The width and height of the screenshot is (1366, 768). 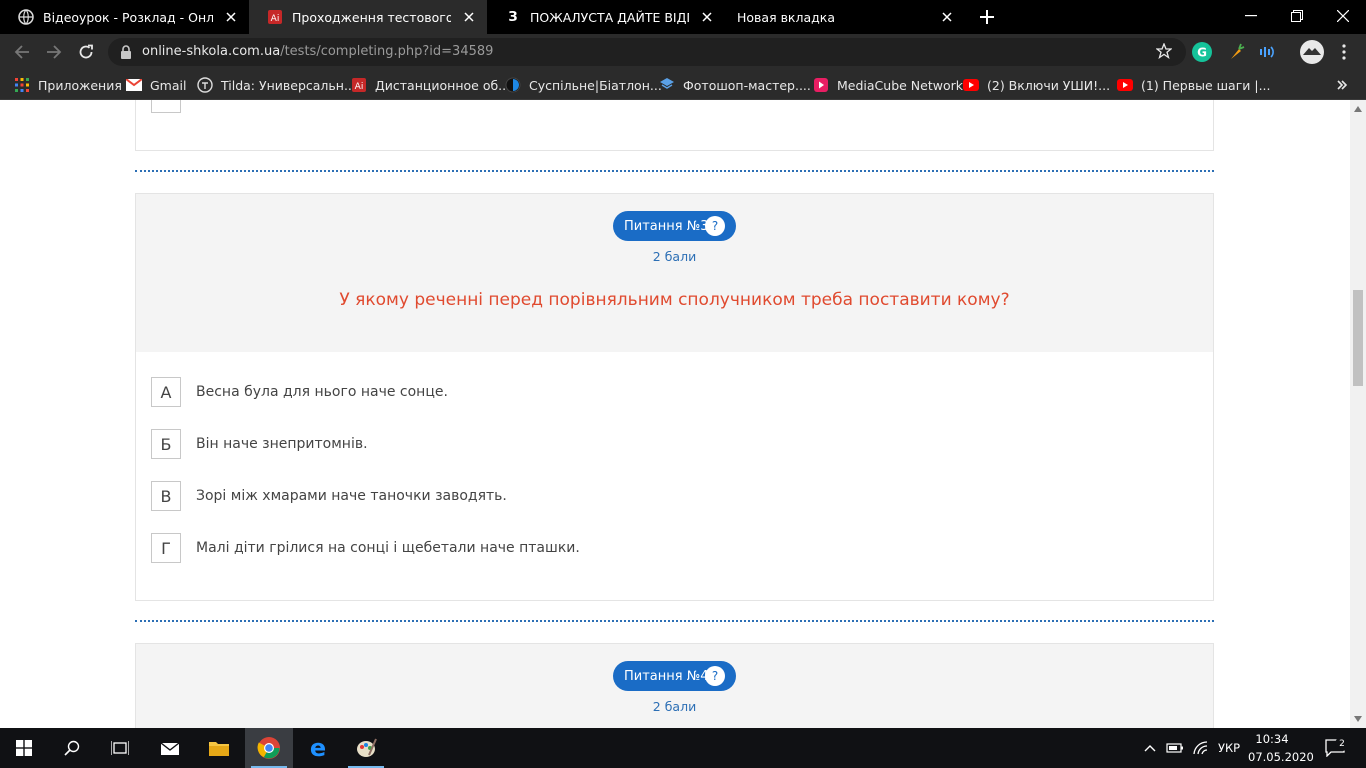 I want to click on tab-test-active: Ai Проходження тестового ДЗ - Он, so click(x=368, y=17).